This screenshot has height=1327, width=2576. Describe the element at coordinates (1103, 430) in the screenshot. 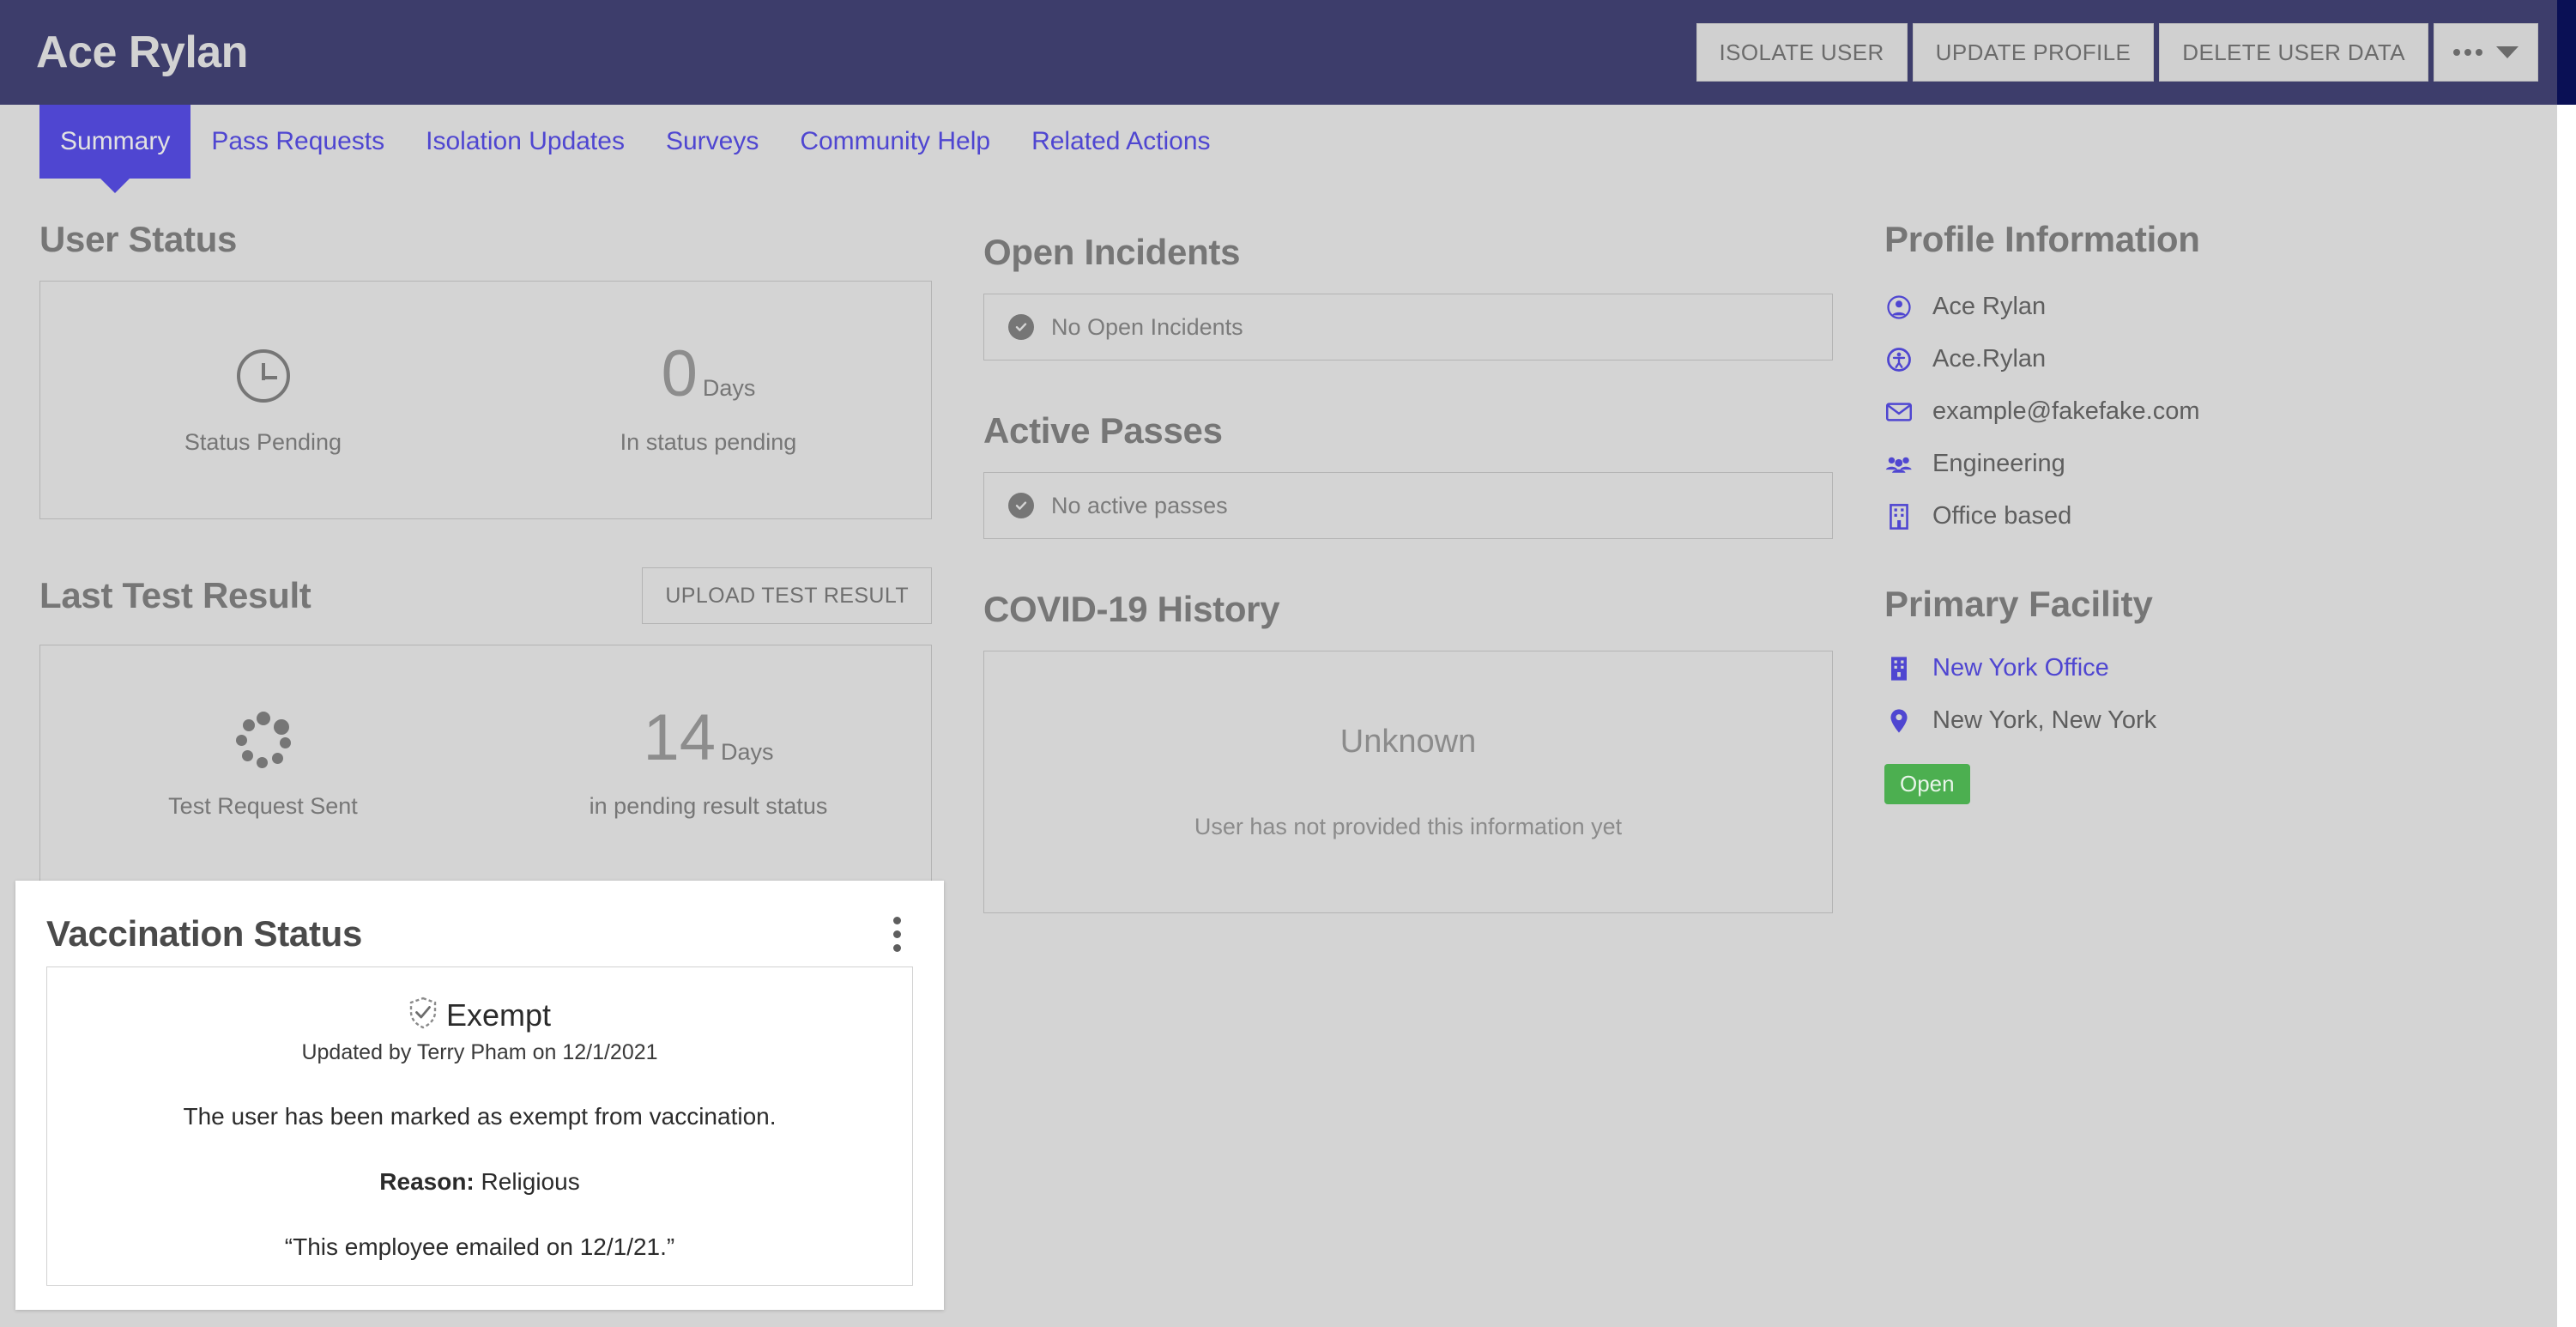

I see `active-passes-heading: Active Passes` at that location.